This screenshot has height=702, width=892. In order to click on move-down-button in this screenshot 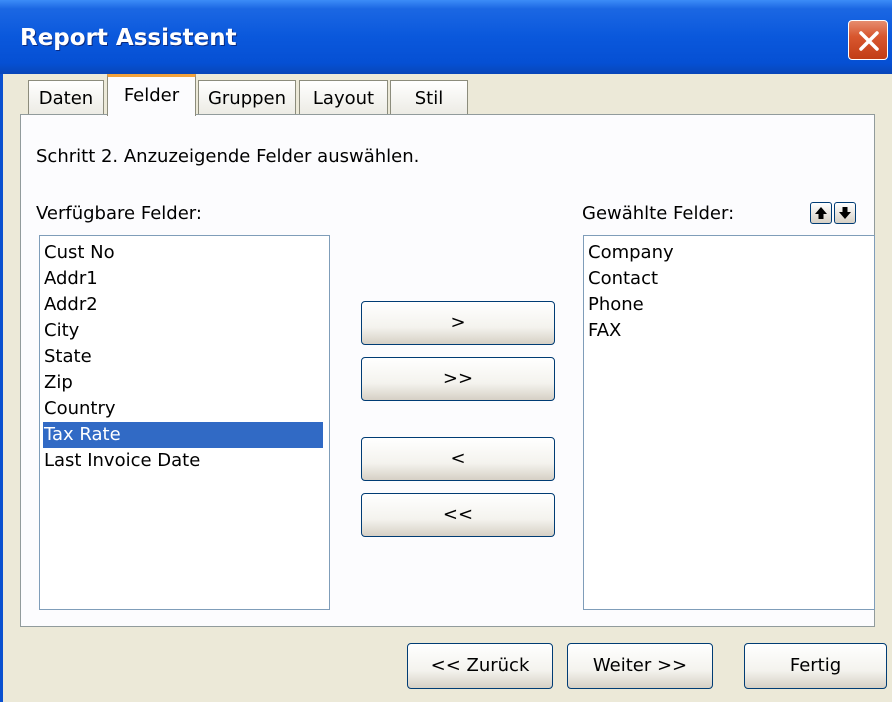, I will do `click(845, 213)`.